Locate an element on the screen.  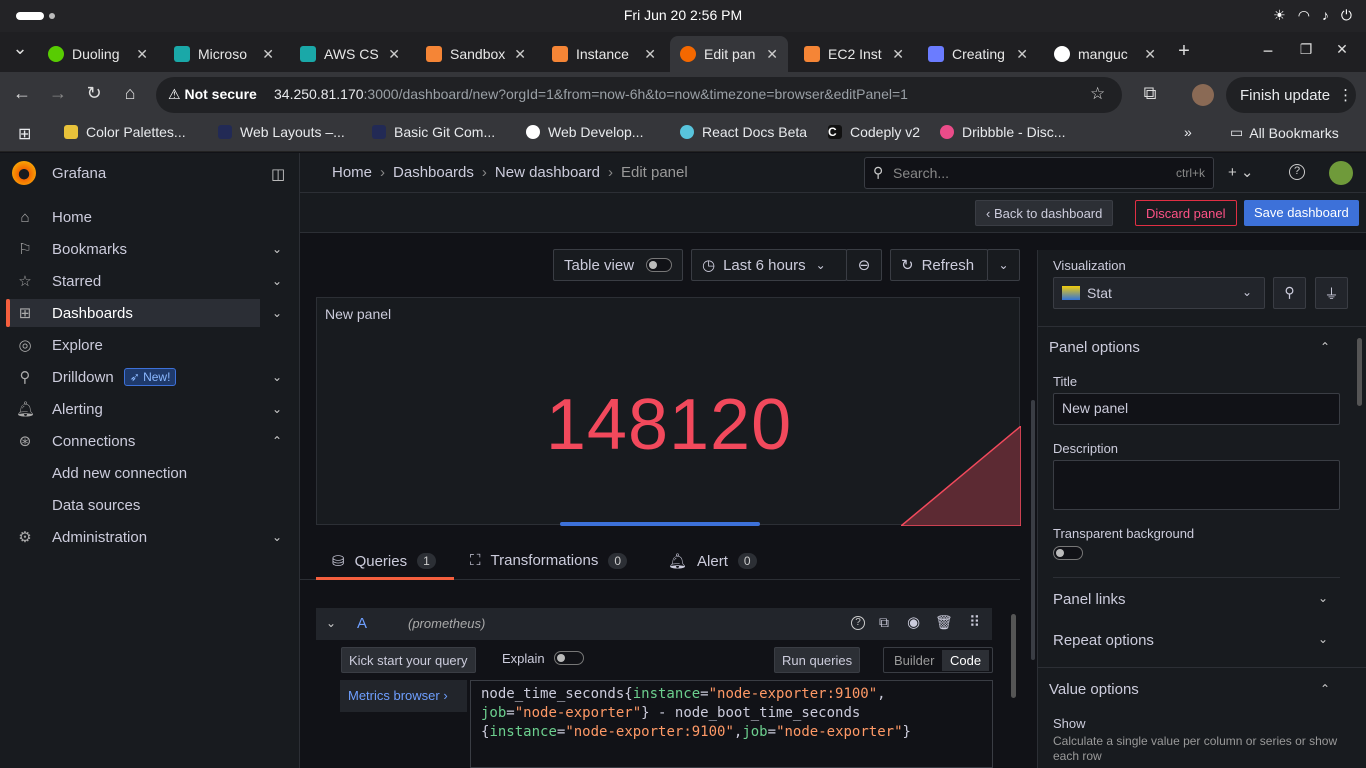
user-avatar is located at coordinates (1341, 173).